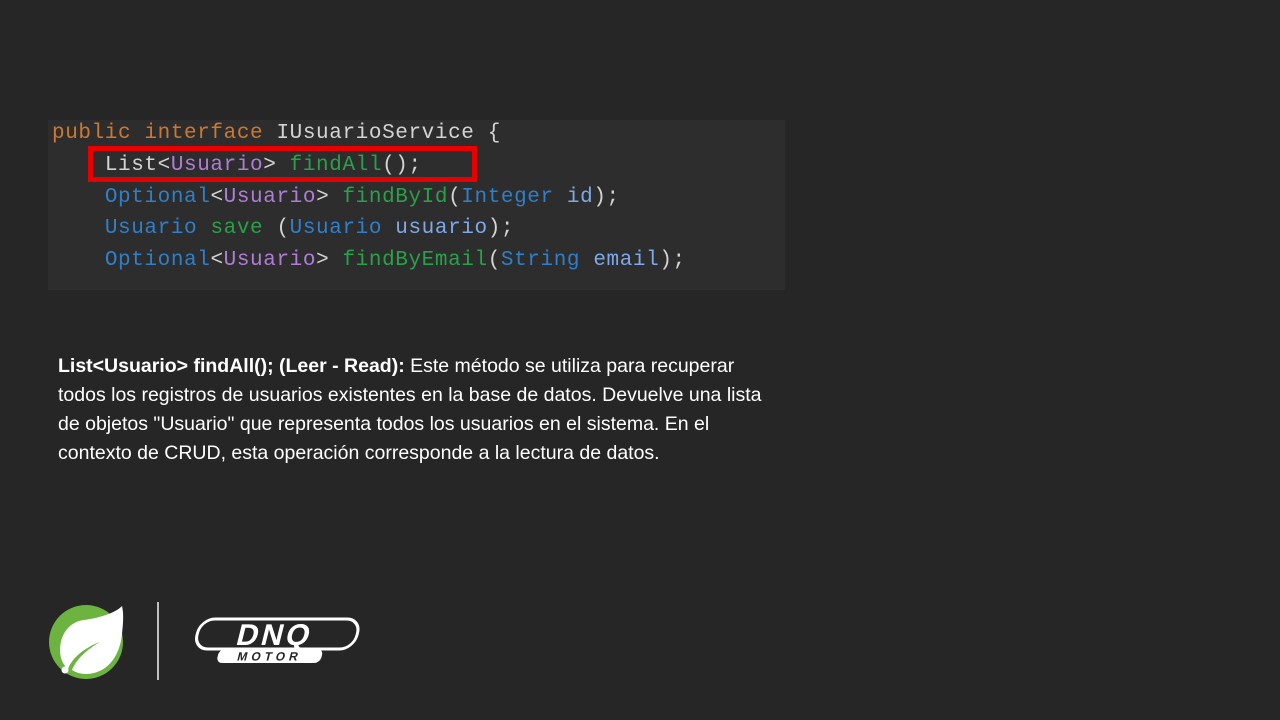 The width and height of the screenshot is (1280, 720). What do you see at coordinates (441, 228) in the screenshot?
I see `param-name-usuario: usuario` at bounding box center [441, 228].